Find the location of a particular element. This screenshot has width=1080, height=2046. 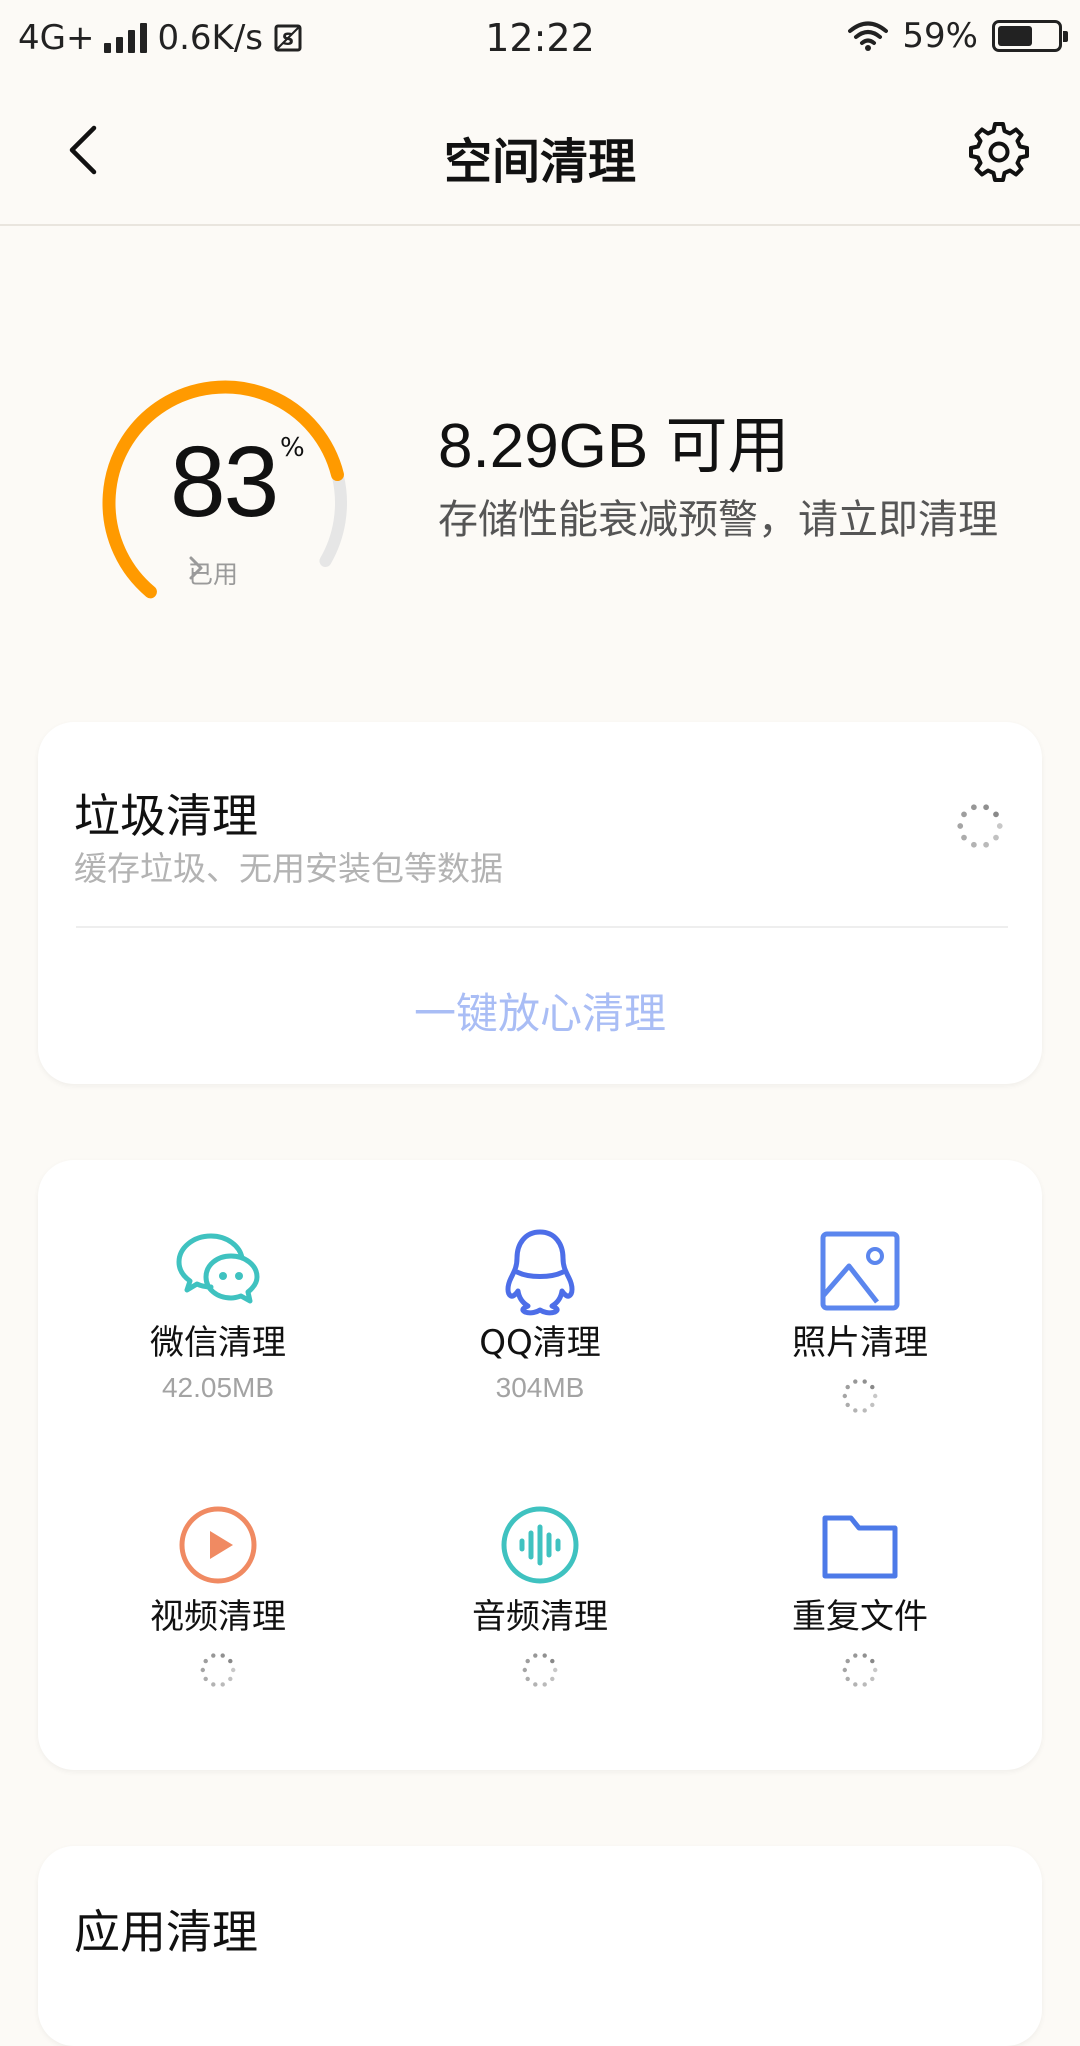

tool-label: 视频清理 is located at coordinates (218, 1617).